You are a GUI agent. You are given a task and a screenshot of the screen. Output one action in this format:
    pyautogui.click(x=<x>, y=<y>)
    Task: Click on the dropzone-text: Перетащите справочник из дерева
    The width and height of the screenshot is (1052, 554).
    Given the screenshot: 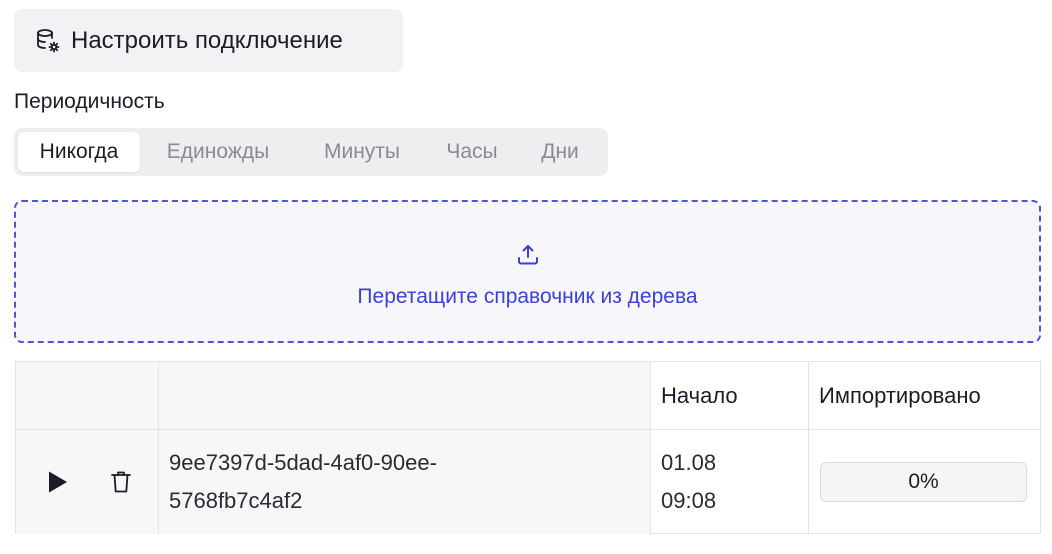 What is the action you would take?
    pyautogui.click(x=527, y=296)
    